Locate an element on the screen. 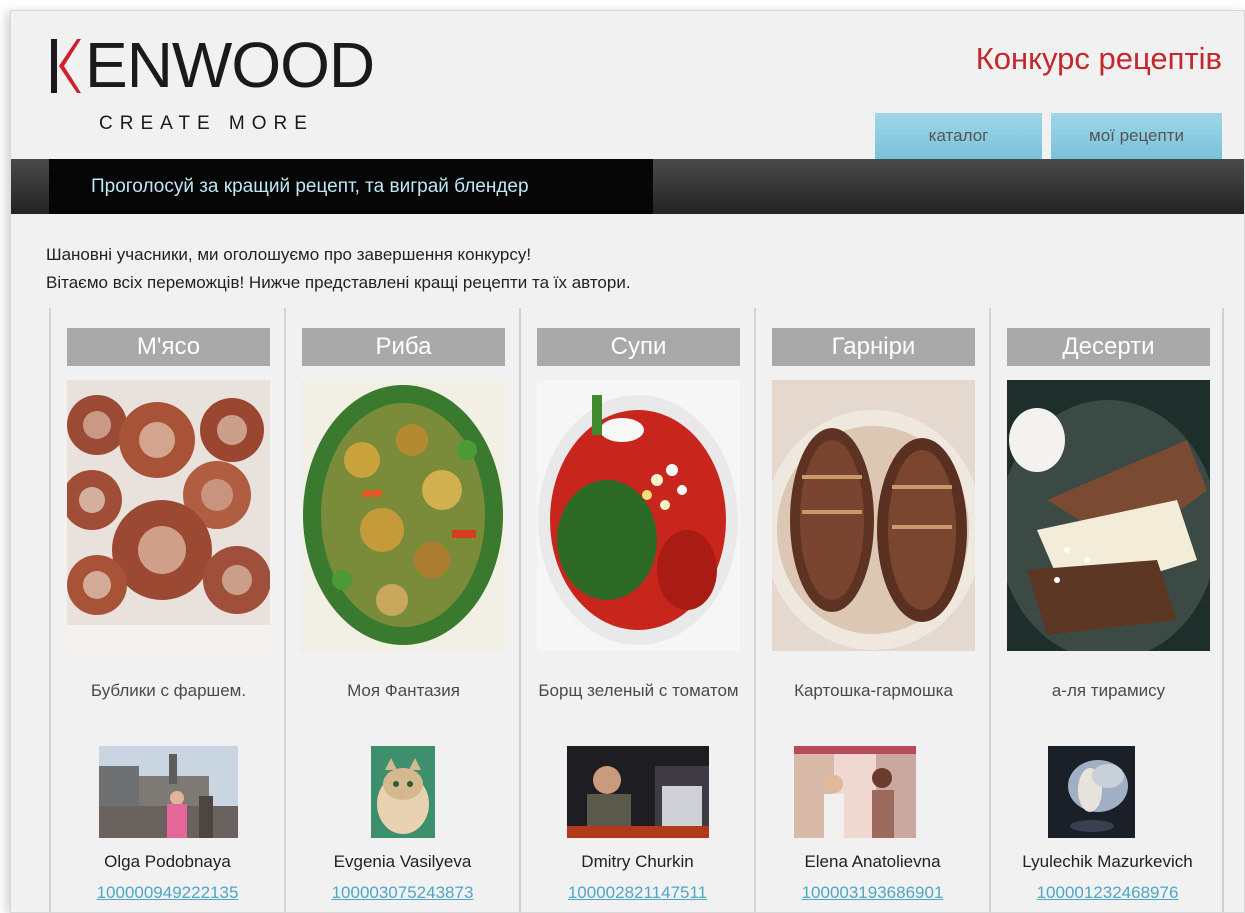 The height and width of the screenshot is (913, 1245). recipe-name: Бублики с фаршем. is located at coordinates (168, 691).